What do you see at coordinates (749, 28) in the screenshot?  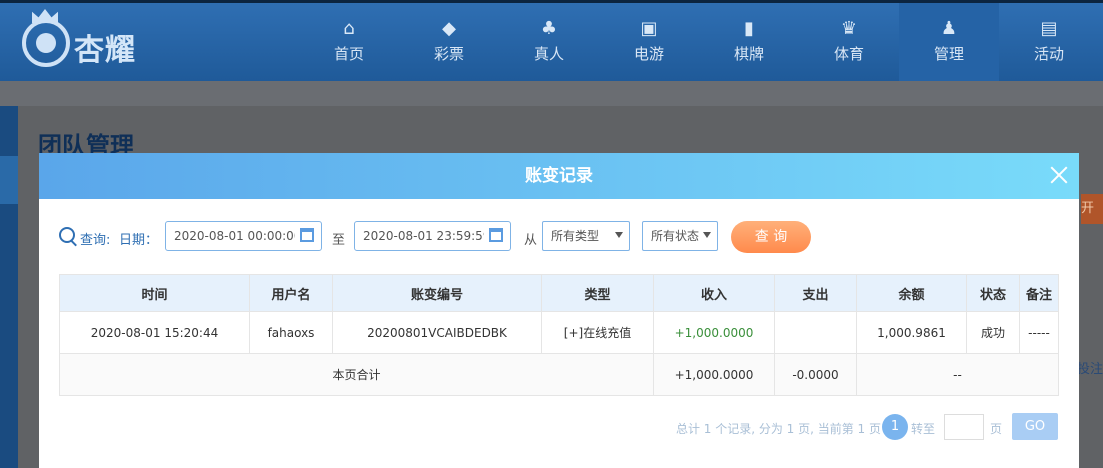 I see `cards-icon: ▮` at bounding box center [749, 28].